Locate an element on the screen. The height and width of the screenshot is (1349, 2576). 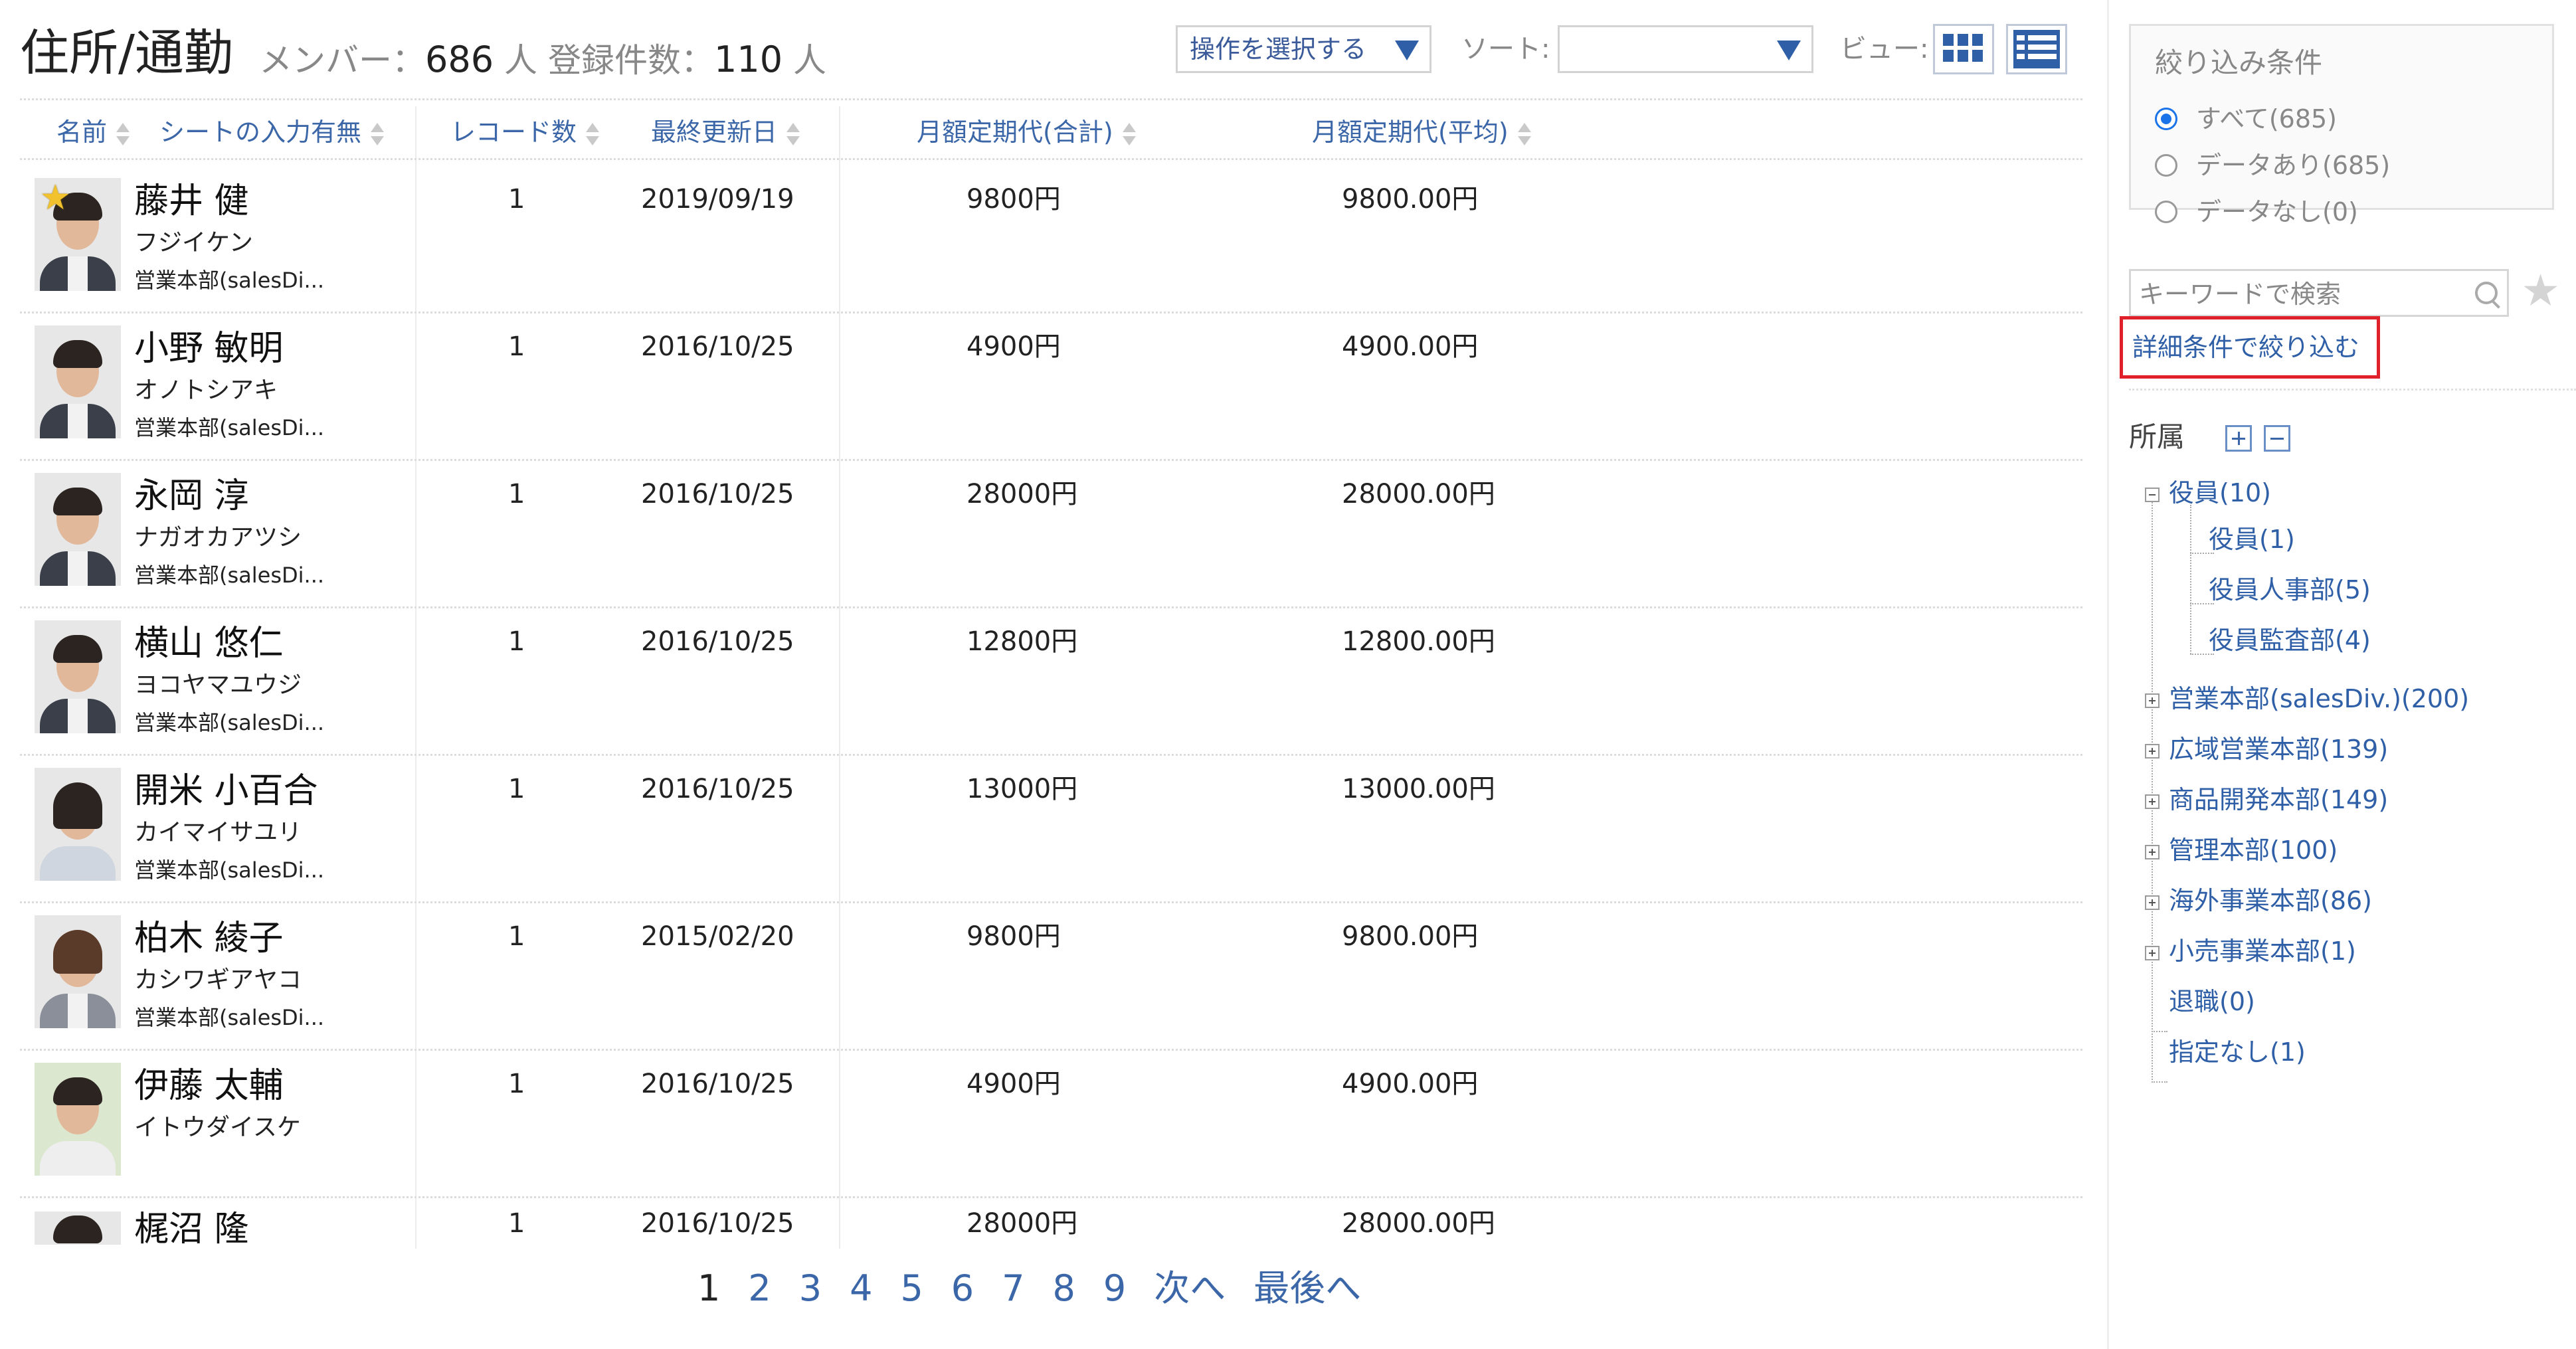
page-title: 住所/通勤 is located at coordinates (126, 54).